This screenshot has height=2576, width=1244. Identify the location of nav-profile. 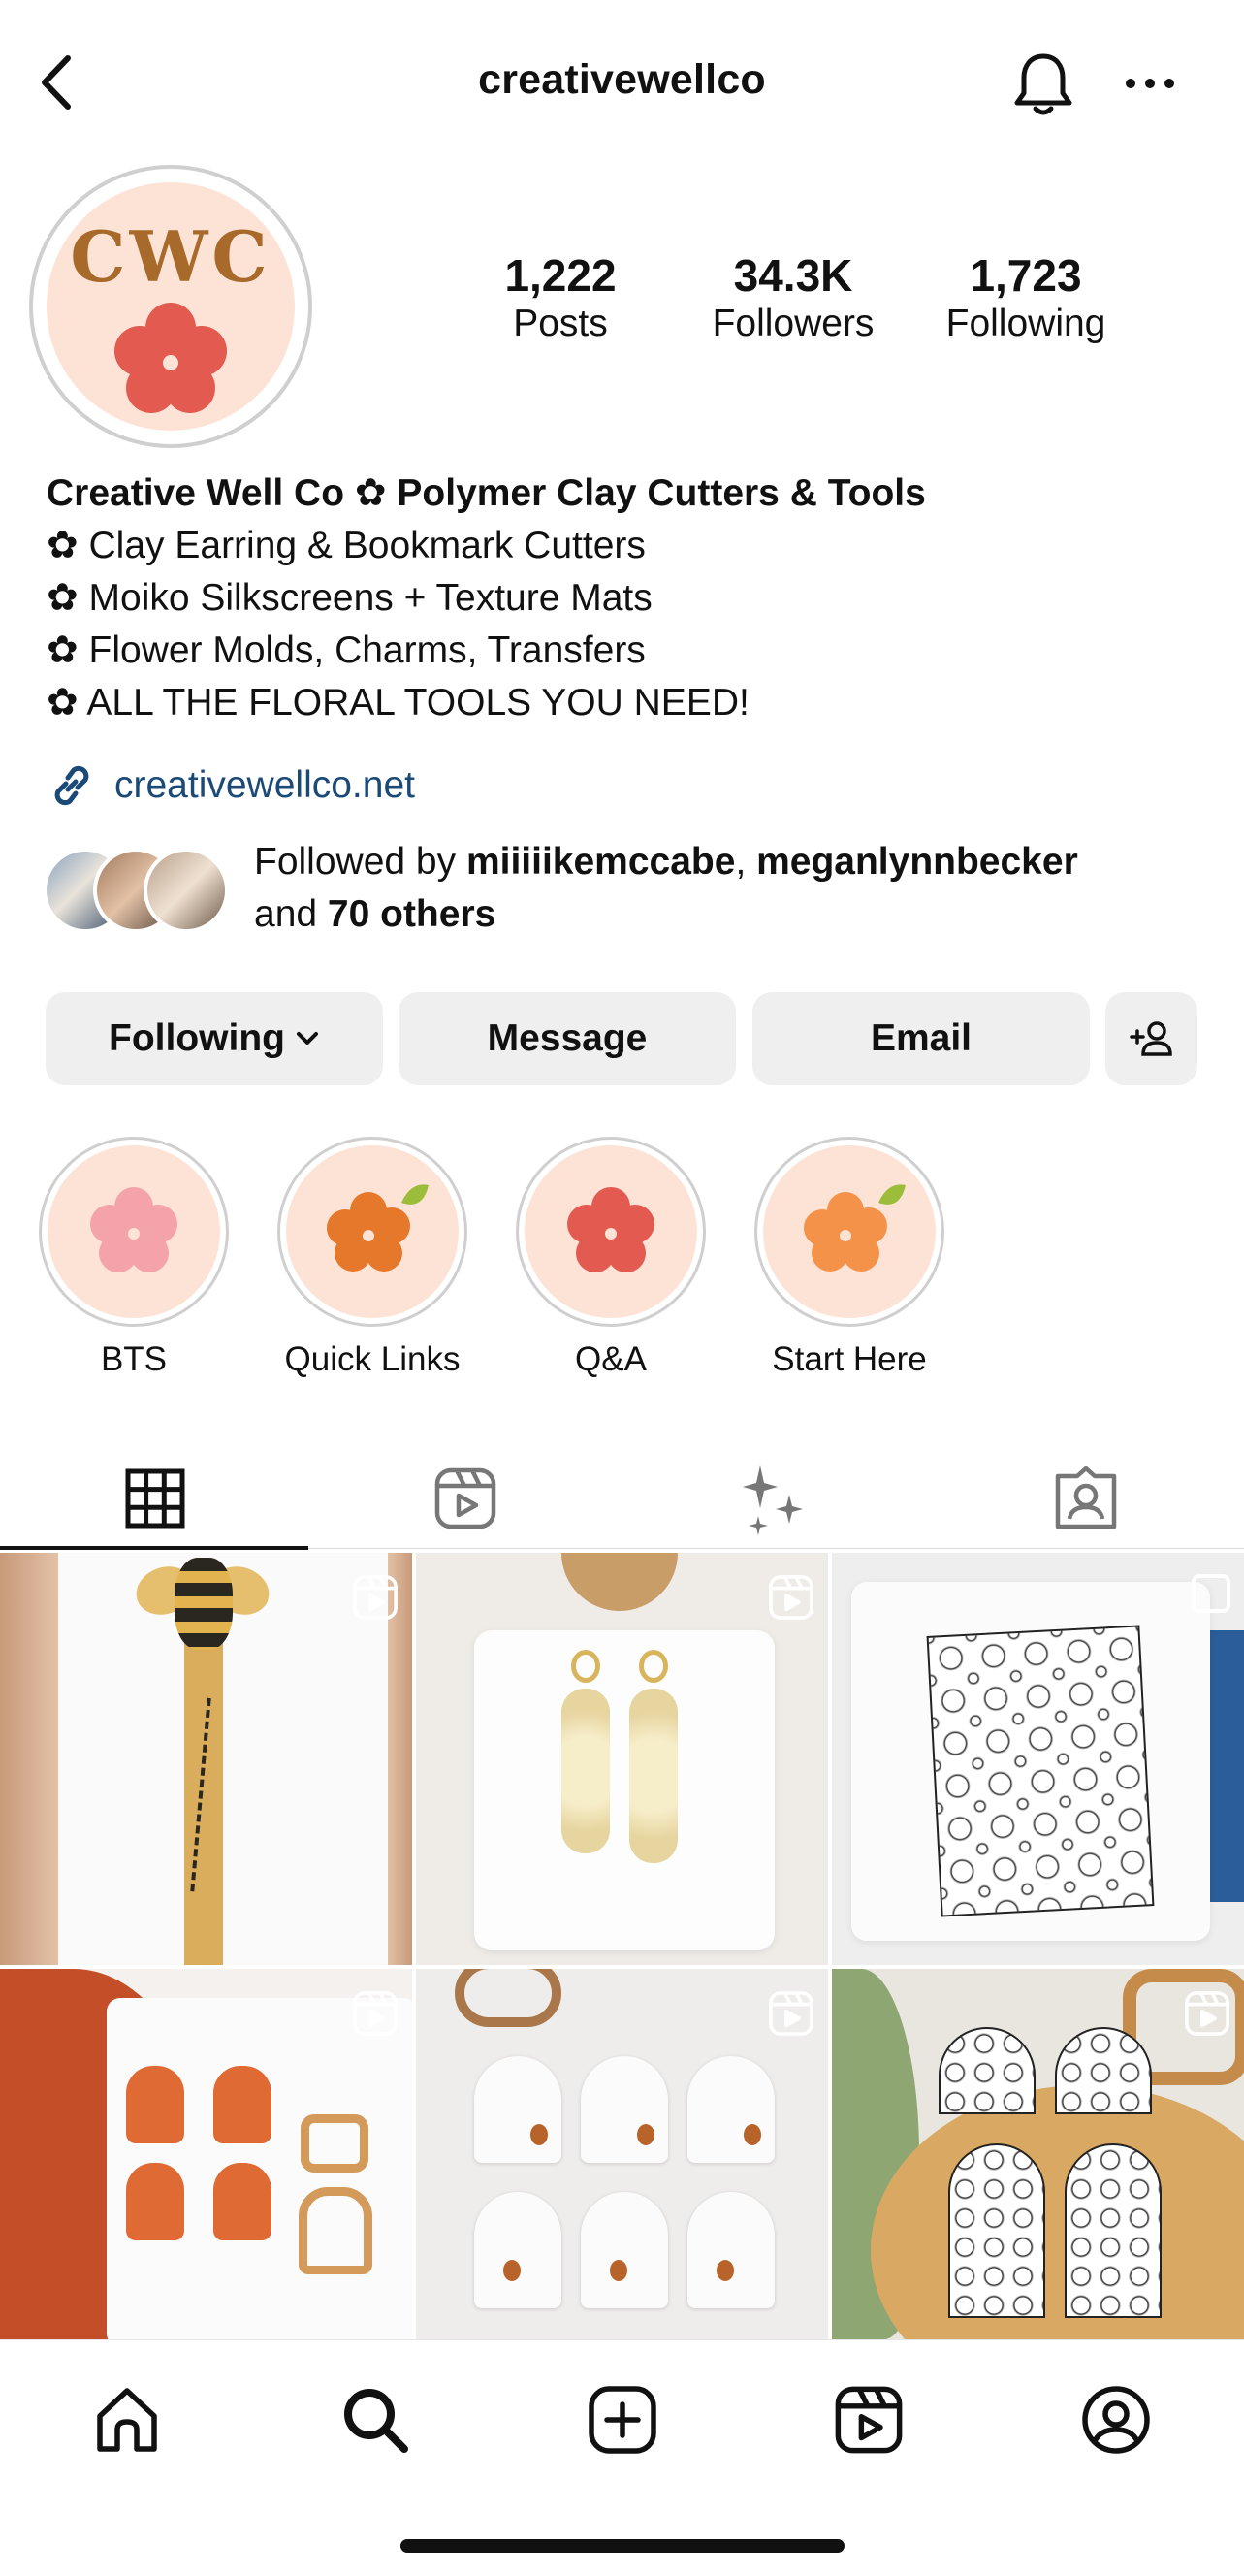
(1116, 2420).